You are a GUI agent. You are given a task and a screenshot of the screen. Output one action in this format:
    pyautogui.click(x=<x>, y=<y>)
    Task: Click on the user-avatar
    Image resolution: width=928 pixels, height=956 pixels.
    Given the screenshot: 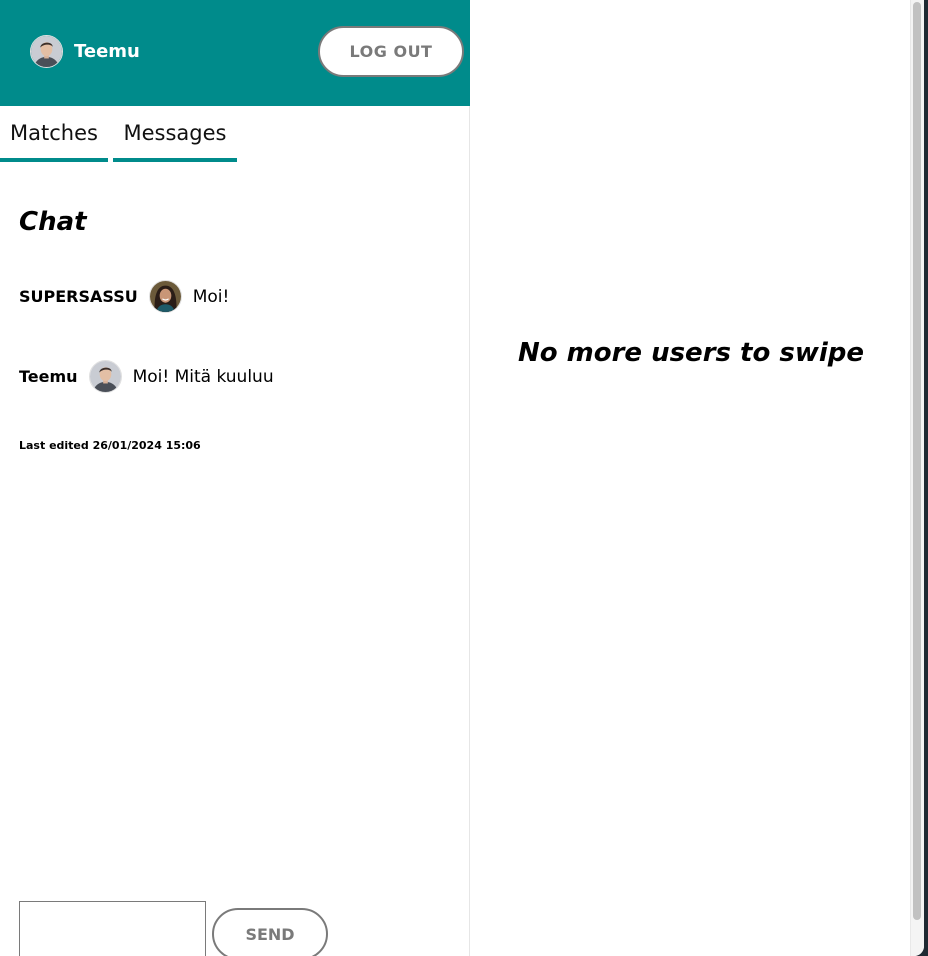 What is the action you would take?
    pyautogui.click(x=46, y=51)
    